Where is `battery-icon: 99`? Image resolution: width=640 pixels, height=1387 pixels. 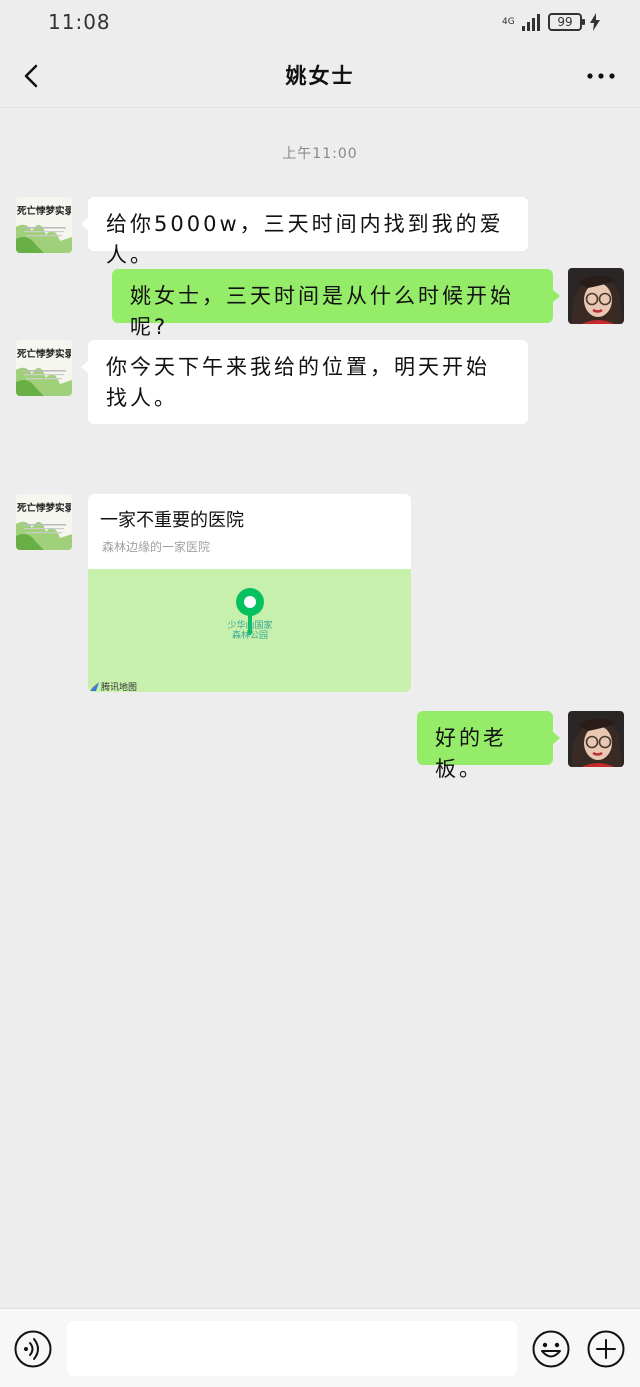 battery-icon: 99 is located at coordinates (566, 22).